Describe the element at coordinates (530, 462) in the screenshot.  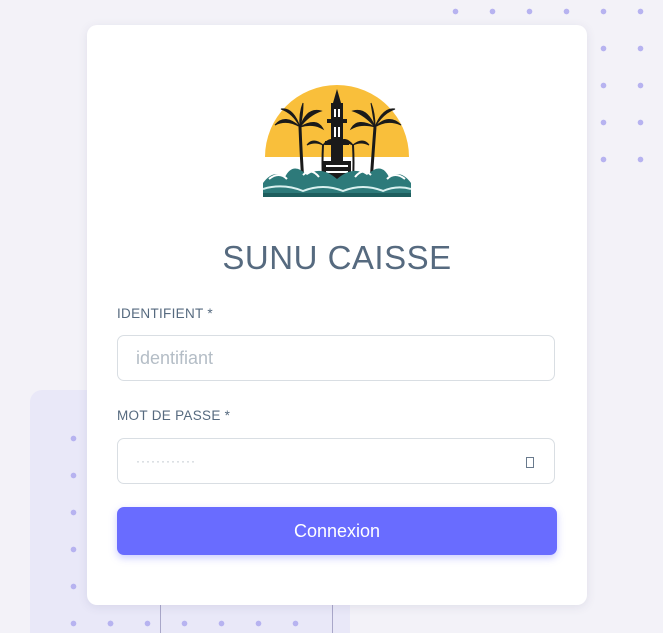
I see `eye-toggle-icon` at that location.